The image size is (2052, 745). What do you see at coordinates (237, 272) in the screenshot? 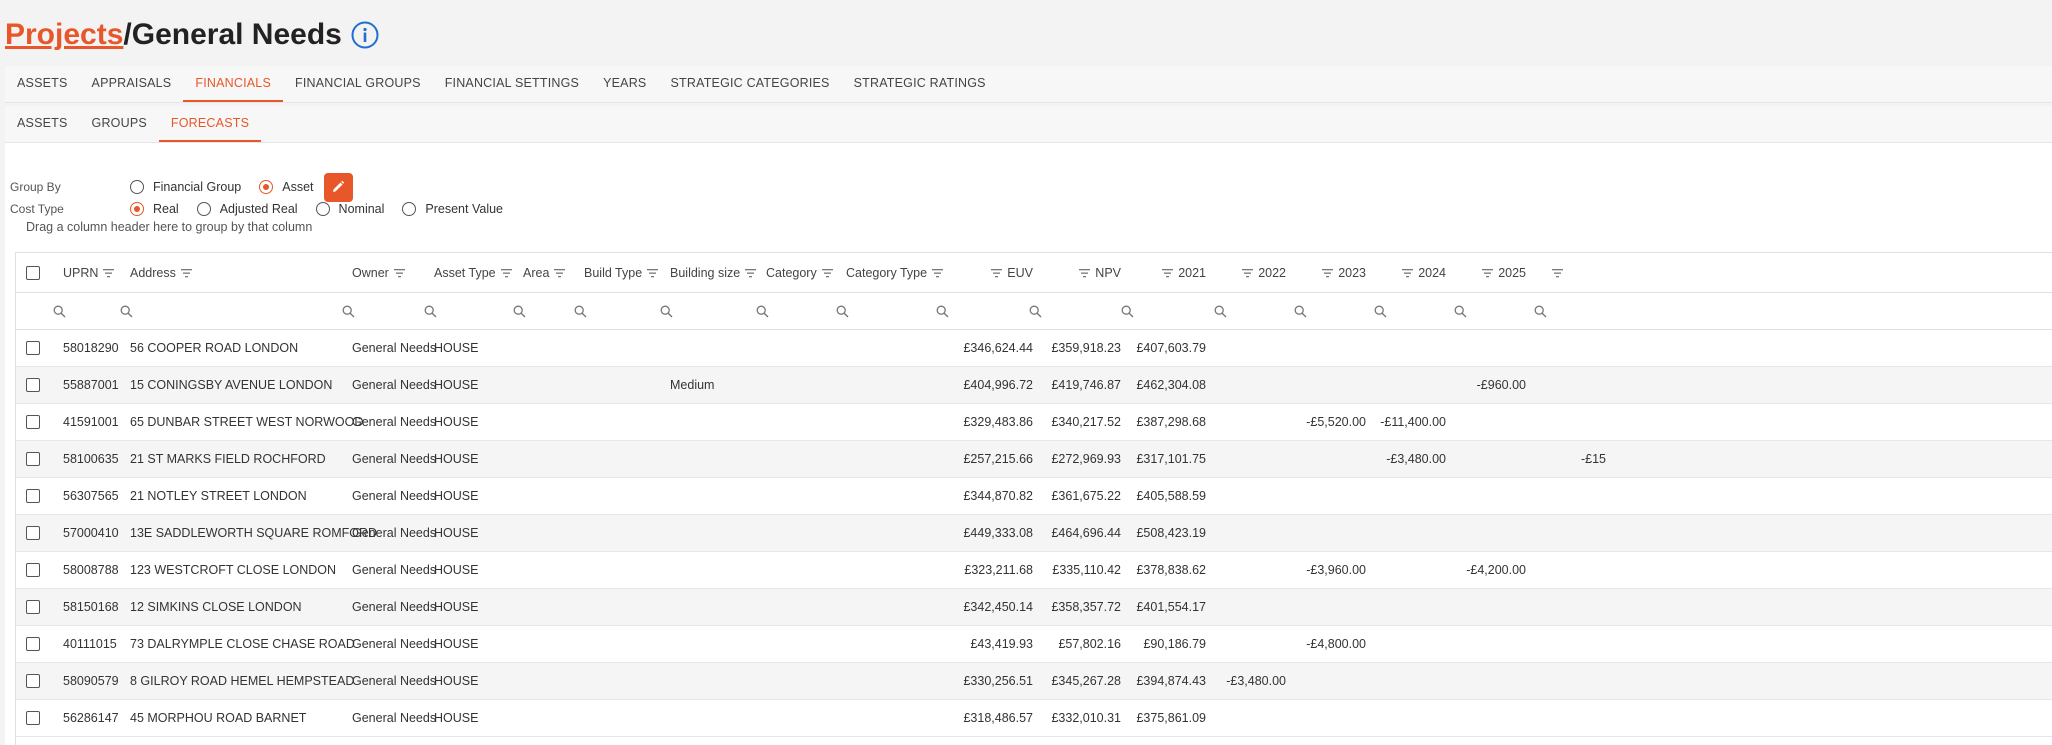
I see `column-header-address: Address` at bounding box center [237, 272].